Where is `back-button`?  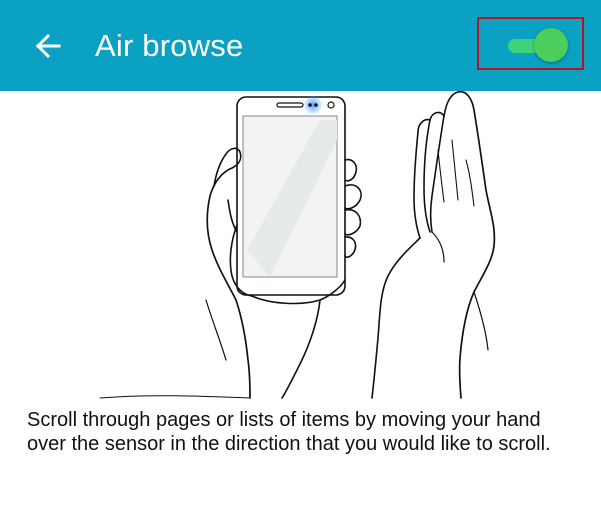
back-button is located at coordinates (48, 46).